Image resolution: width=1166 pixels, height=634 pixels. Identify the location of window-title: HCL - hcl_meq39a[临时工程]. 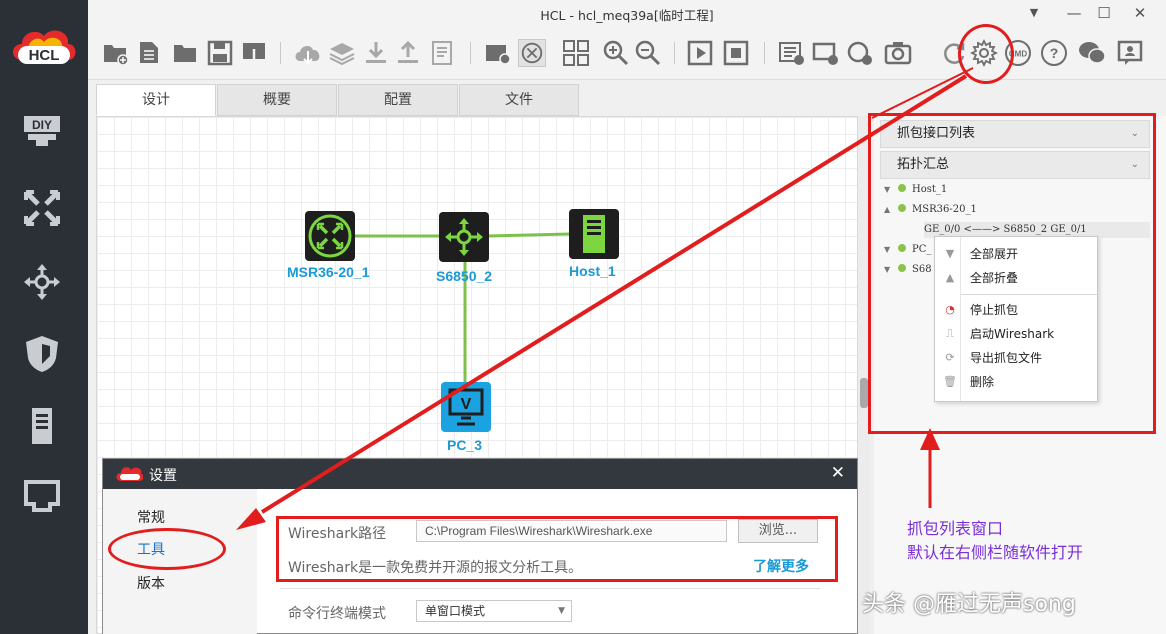
(627, 15).